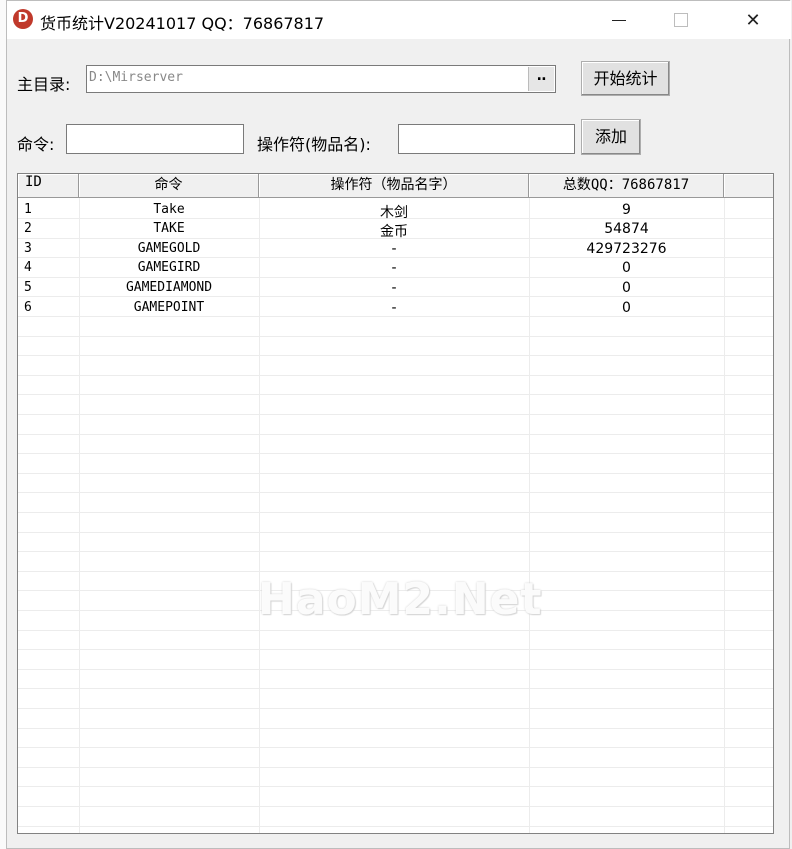 The height and width of the screenshot is (849, 792). Describe the element at coordinates (321, 79) in the screenshot. I see `dir-input: D:\Mirserver ‥` at that location.